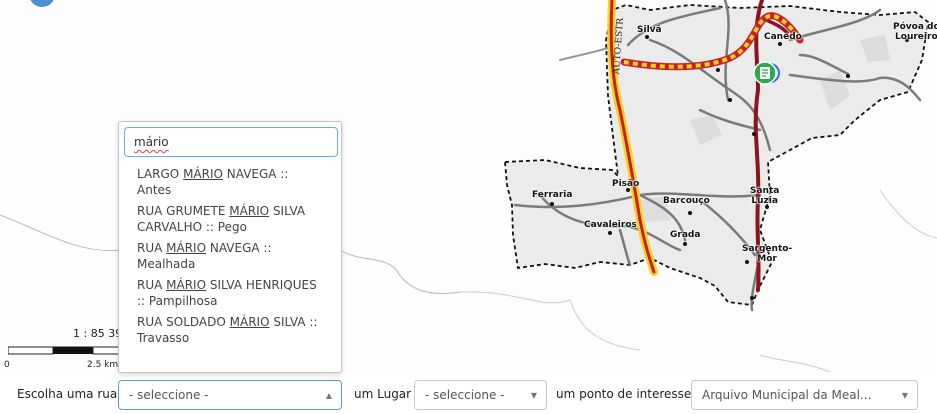  What do you see at coordinates (67, 394) in the screenshot?
I see `street-label: Escolha uma rua` at bounding box center [67, 394].